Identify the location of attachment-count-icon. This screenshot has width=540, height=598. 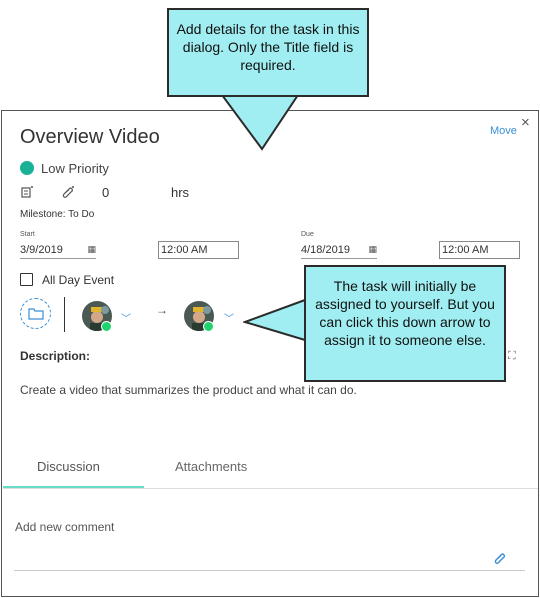
(68, 193).